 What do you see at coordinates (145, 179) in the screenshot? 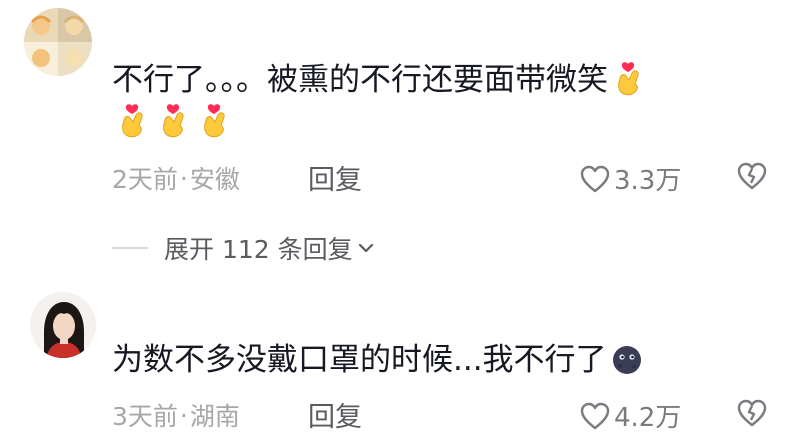
I see `comment-time: 2天前` at bounding box center [145, 179].